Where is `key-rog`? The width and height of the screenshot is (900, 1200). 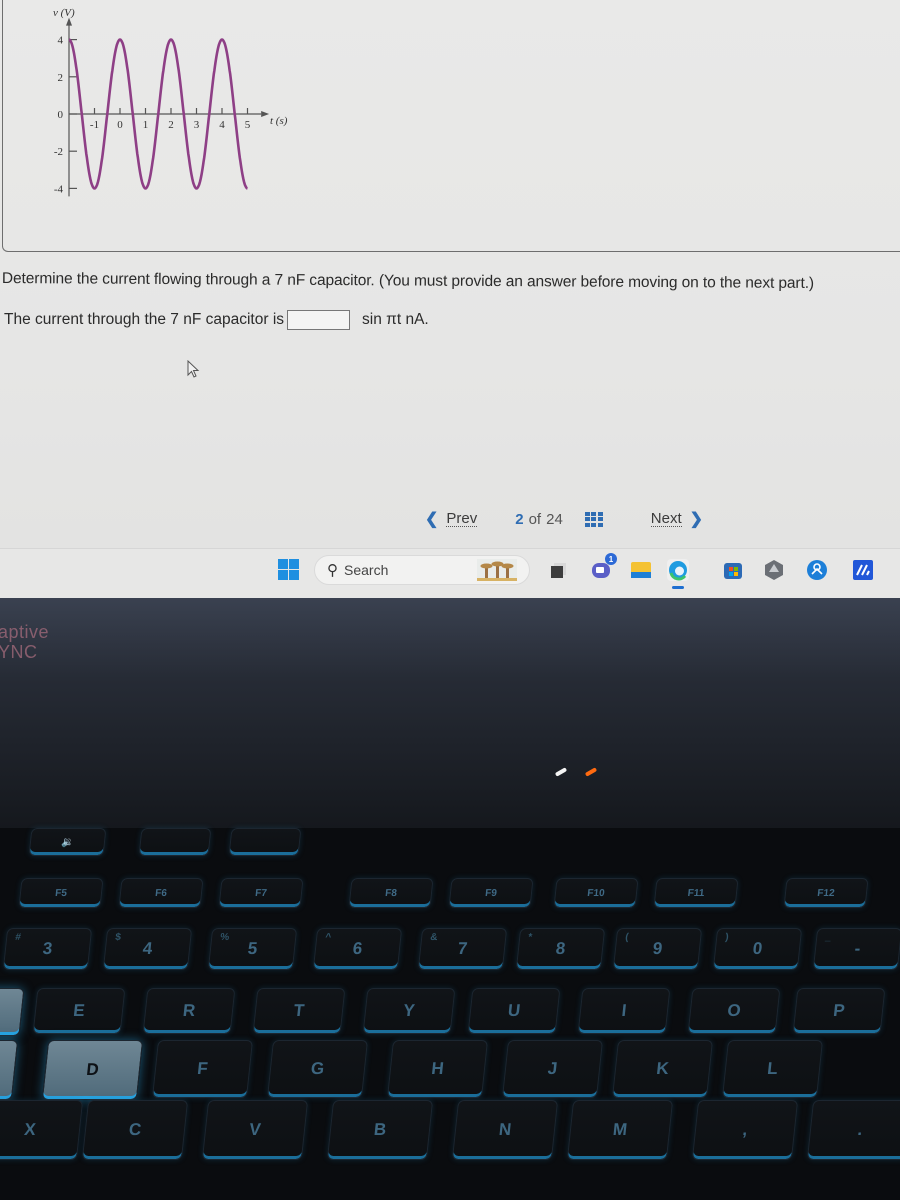 key-rog is located at coordinates (265, 842).